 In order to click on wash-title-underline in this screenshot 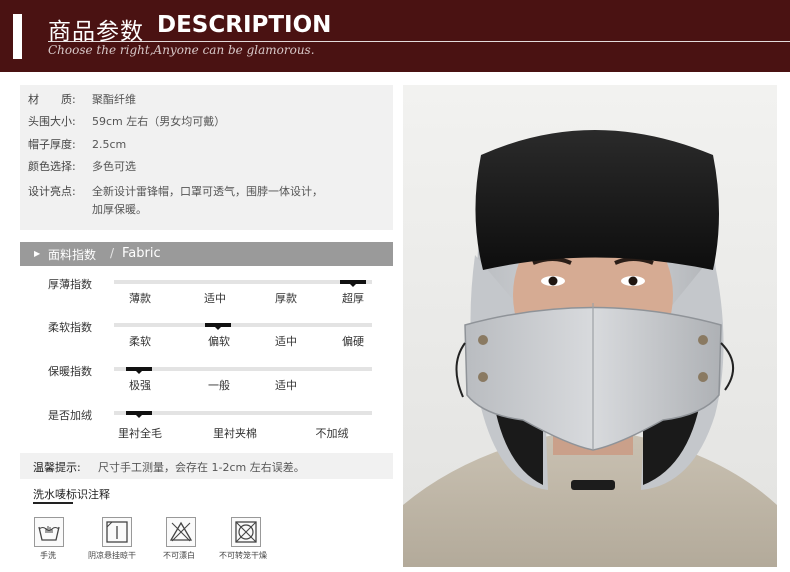, I will do `click(53, 503)`.